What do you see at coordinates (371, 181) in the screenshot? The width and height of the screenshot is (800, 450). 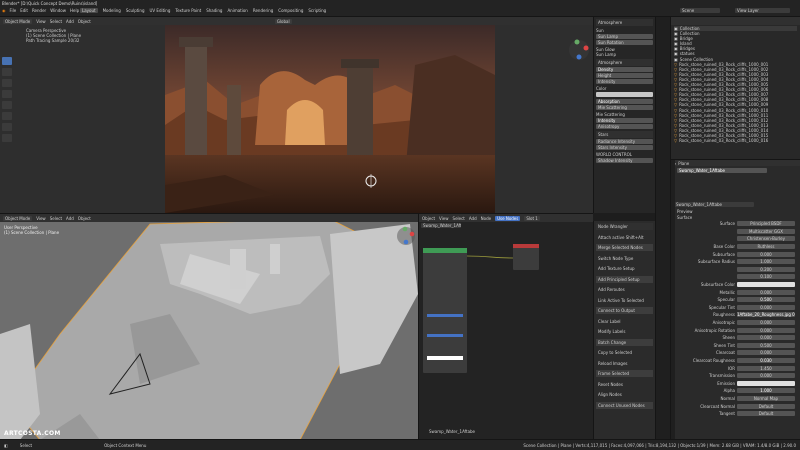 I see `3d-cursor-icon` at bounding box center [371, 181].